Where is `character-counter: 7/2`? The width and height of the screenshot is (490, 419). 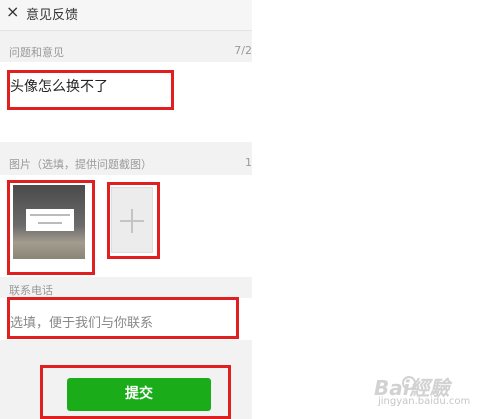
character-counter: 7/2 is located at coordinates (243, 50).